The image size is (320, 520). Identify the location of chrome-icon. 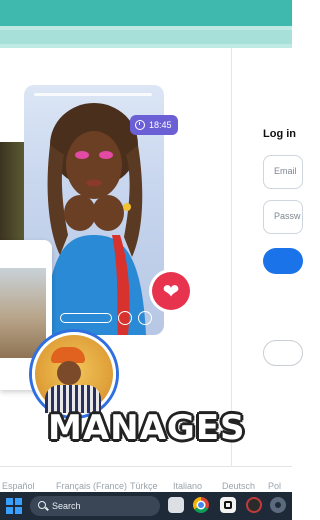
(201, 505).